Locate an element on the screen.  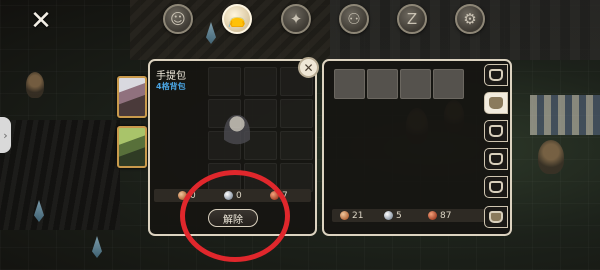
tab-sleep: Z is located at coordinates (412, 19).